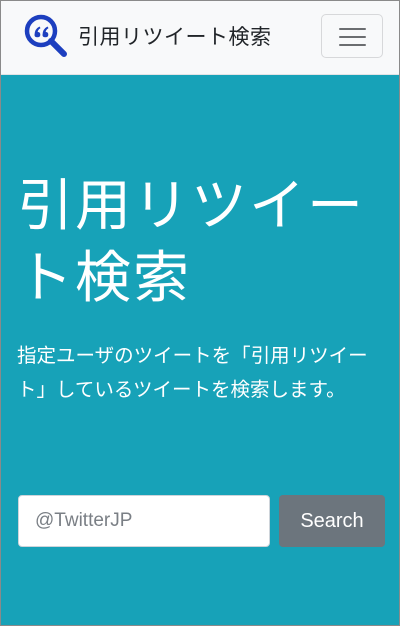  Describe the element at coordinates (144, 521) in the screenshot. I see `search-input` at that location.